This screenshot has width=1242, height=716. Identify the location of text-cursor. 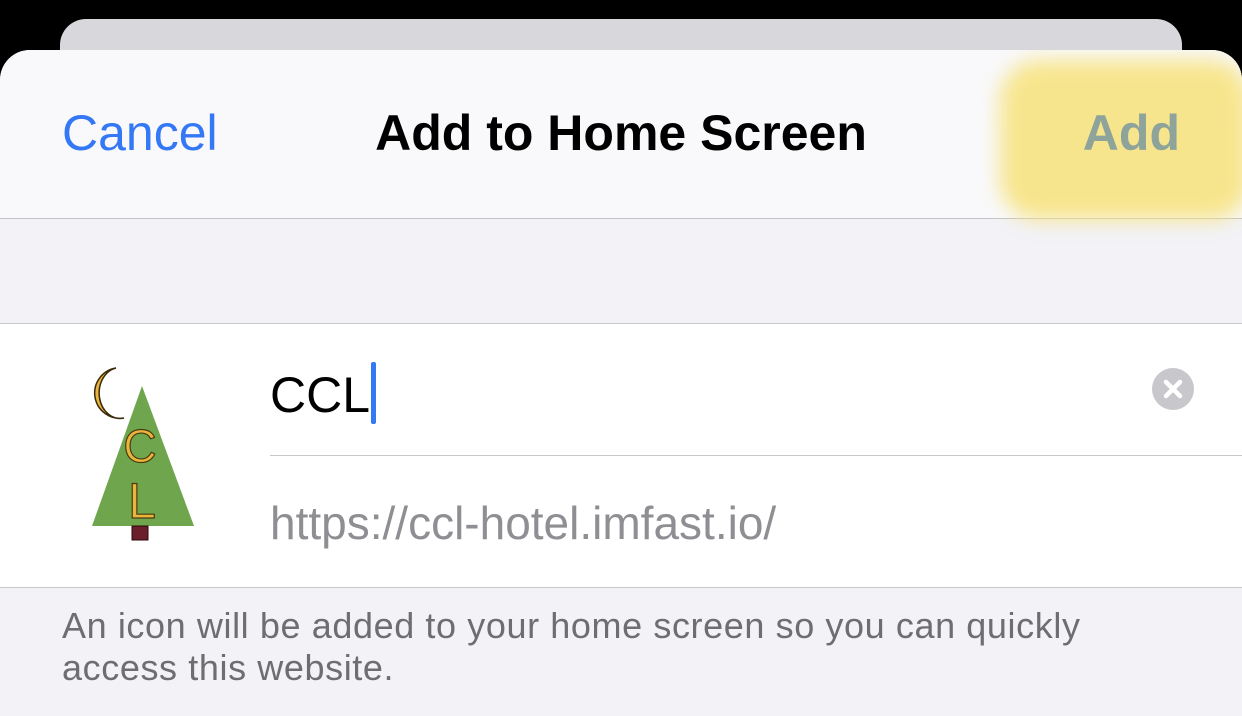
(374, 393).